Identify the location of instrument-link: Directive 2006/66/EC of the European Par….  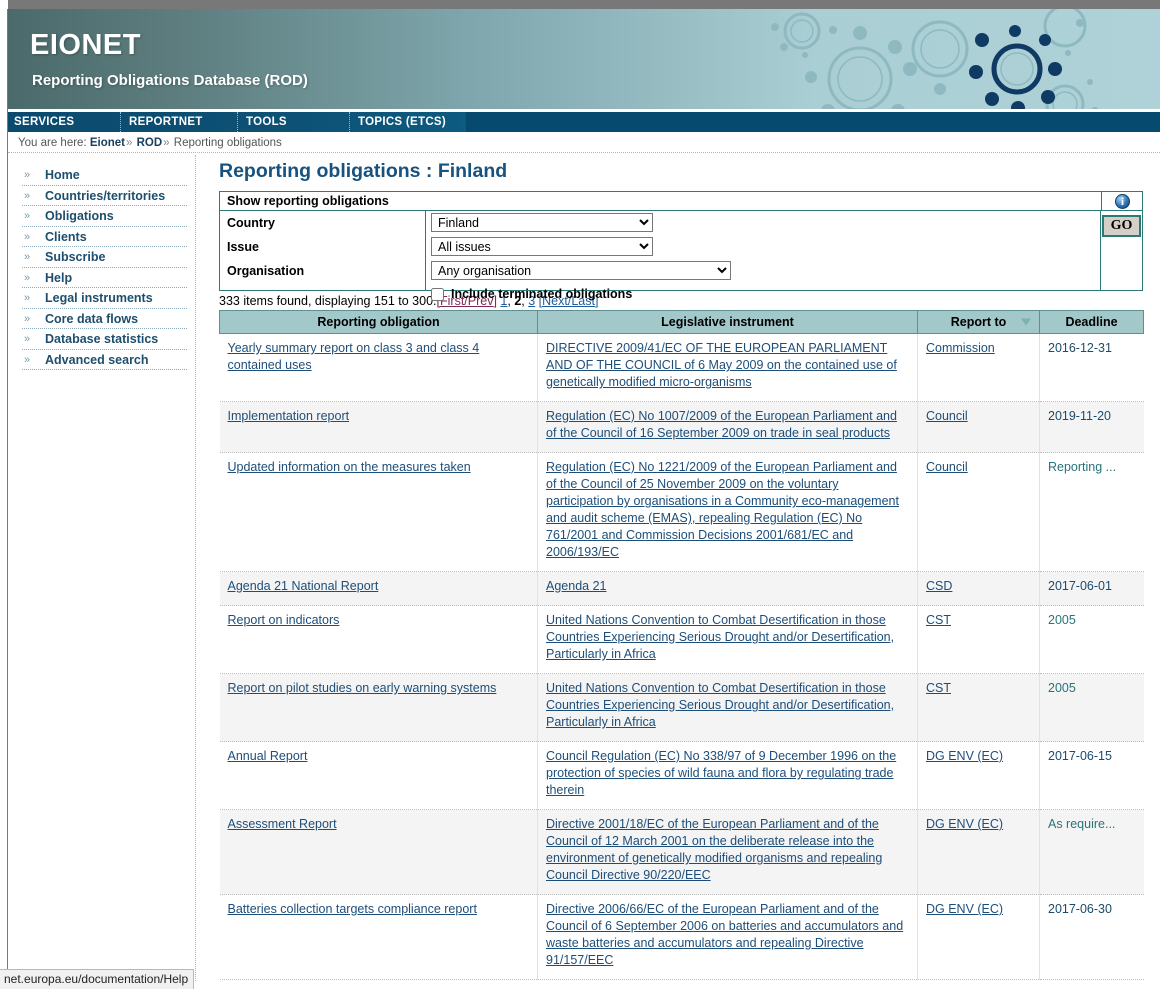
(724, 934).